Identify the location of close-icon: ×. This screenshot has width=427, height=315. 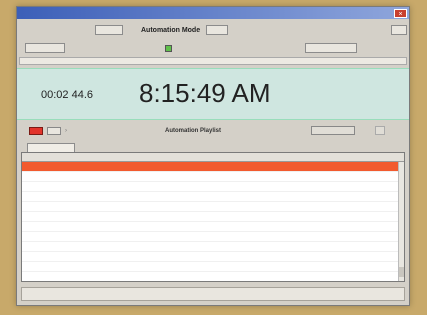
(400, 13).